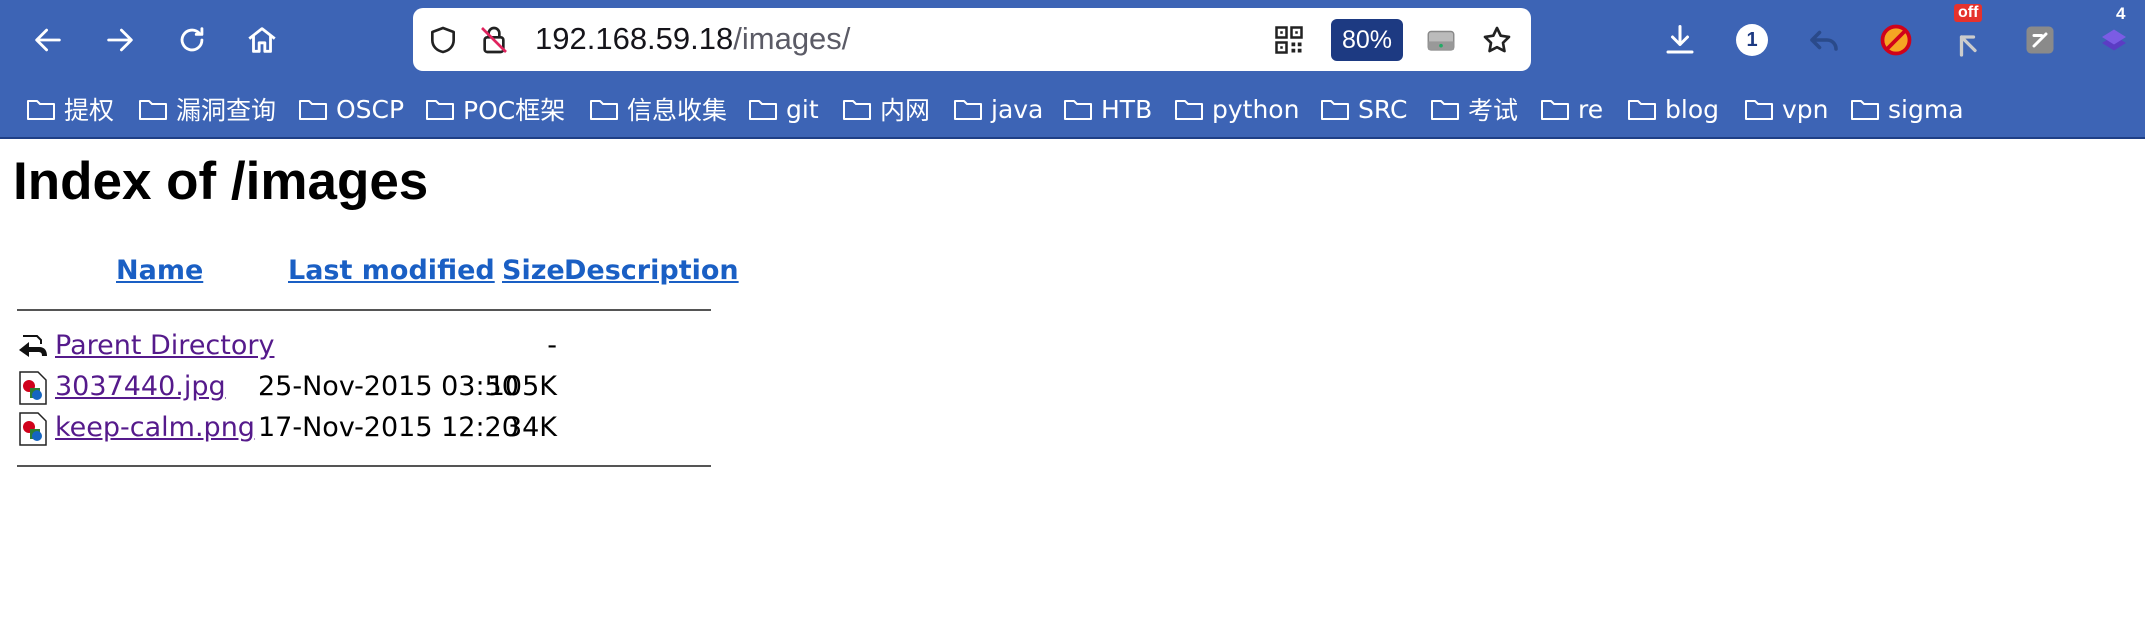 The image size is (2145, 634). What do you see at coordinates (530, 427) in the screenshot?
I see `file-size: 34K` at bounding box center [530, 427].